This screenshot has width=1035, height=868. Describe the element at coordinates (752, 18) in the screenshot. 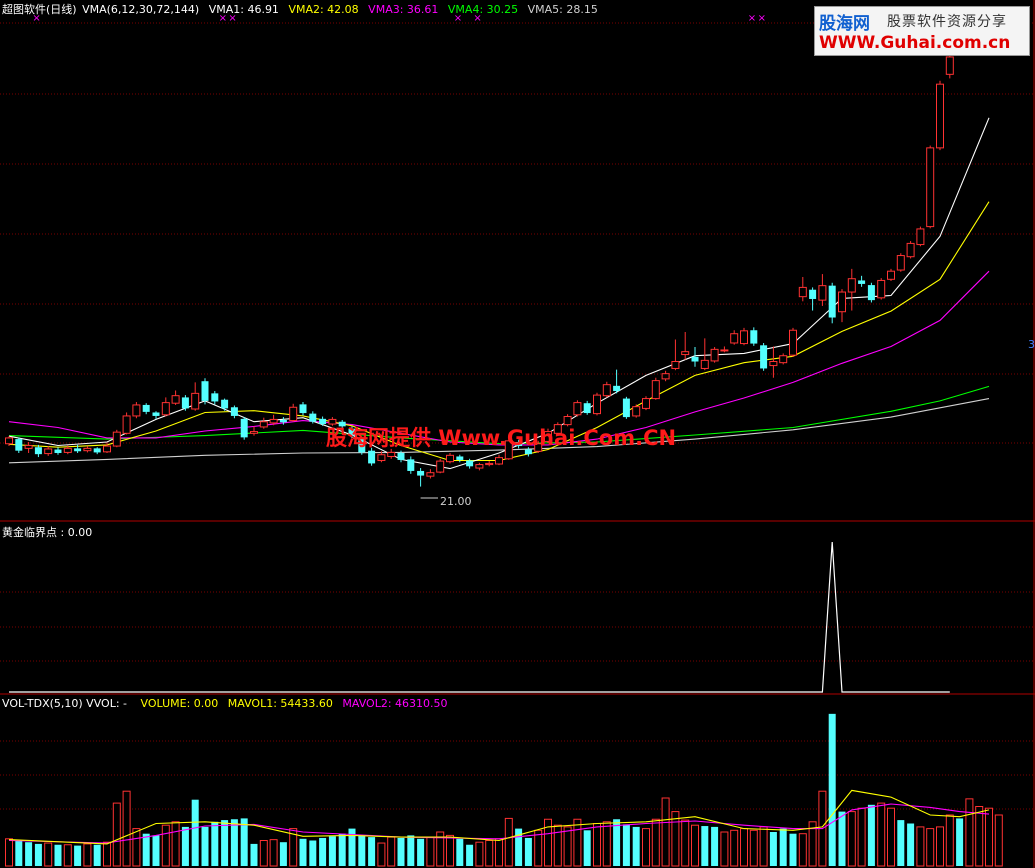

I see `signal-mark-5: ×` at that location.